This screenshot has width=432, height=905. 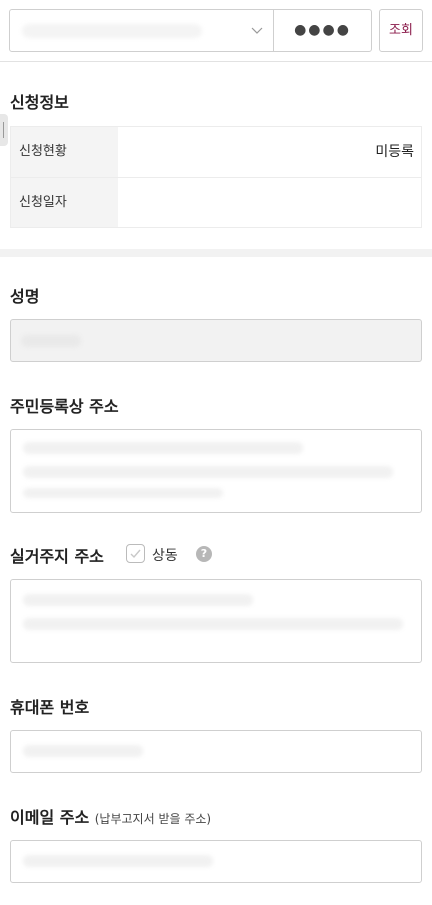 I want to click on email-field, so click(x=216, y=861).